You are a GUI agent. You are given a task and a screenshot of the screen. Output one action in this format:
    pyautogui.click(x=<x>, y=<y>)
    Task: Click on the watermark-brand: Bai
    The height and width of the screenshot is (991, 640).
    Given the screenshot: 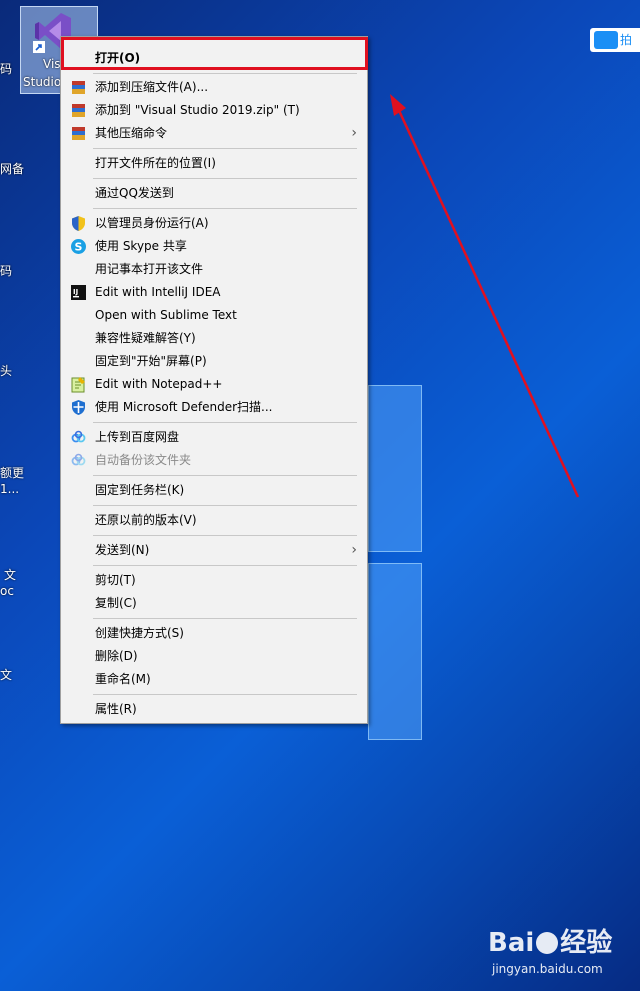 What is the action you would take?
    pyautogui.click(x=511, y=943)
    